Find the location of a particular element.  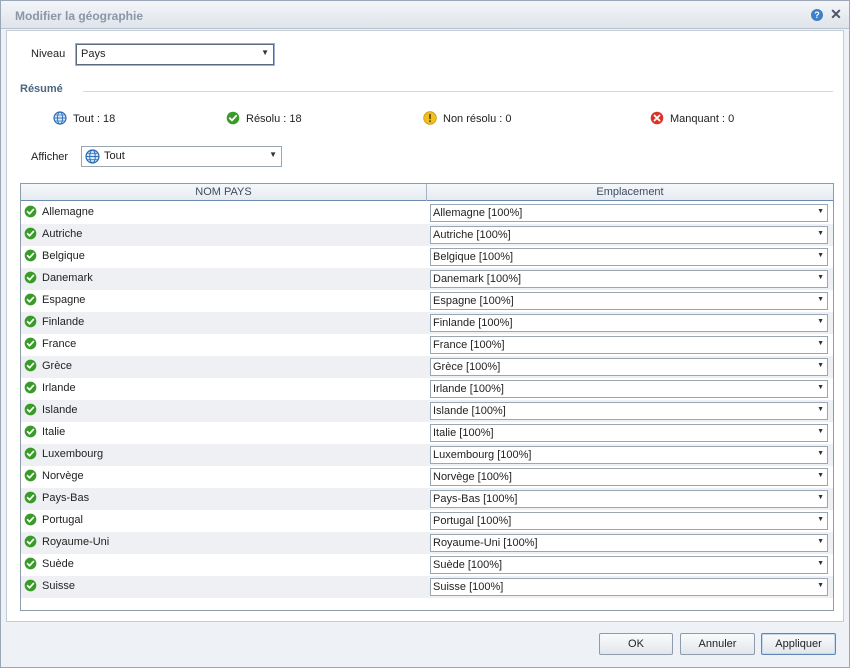

country-name: Portugal is located at coordinates (62, 520).